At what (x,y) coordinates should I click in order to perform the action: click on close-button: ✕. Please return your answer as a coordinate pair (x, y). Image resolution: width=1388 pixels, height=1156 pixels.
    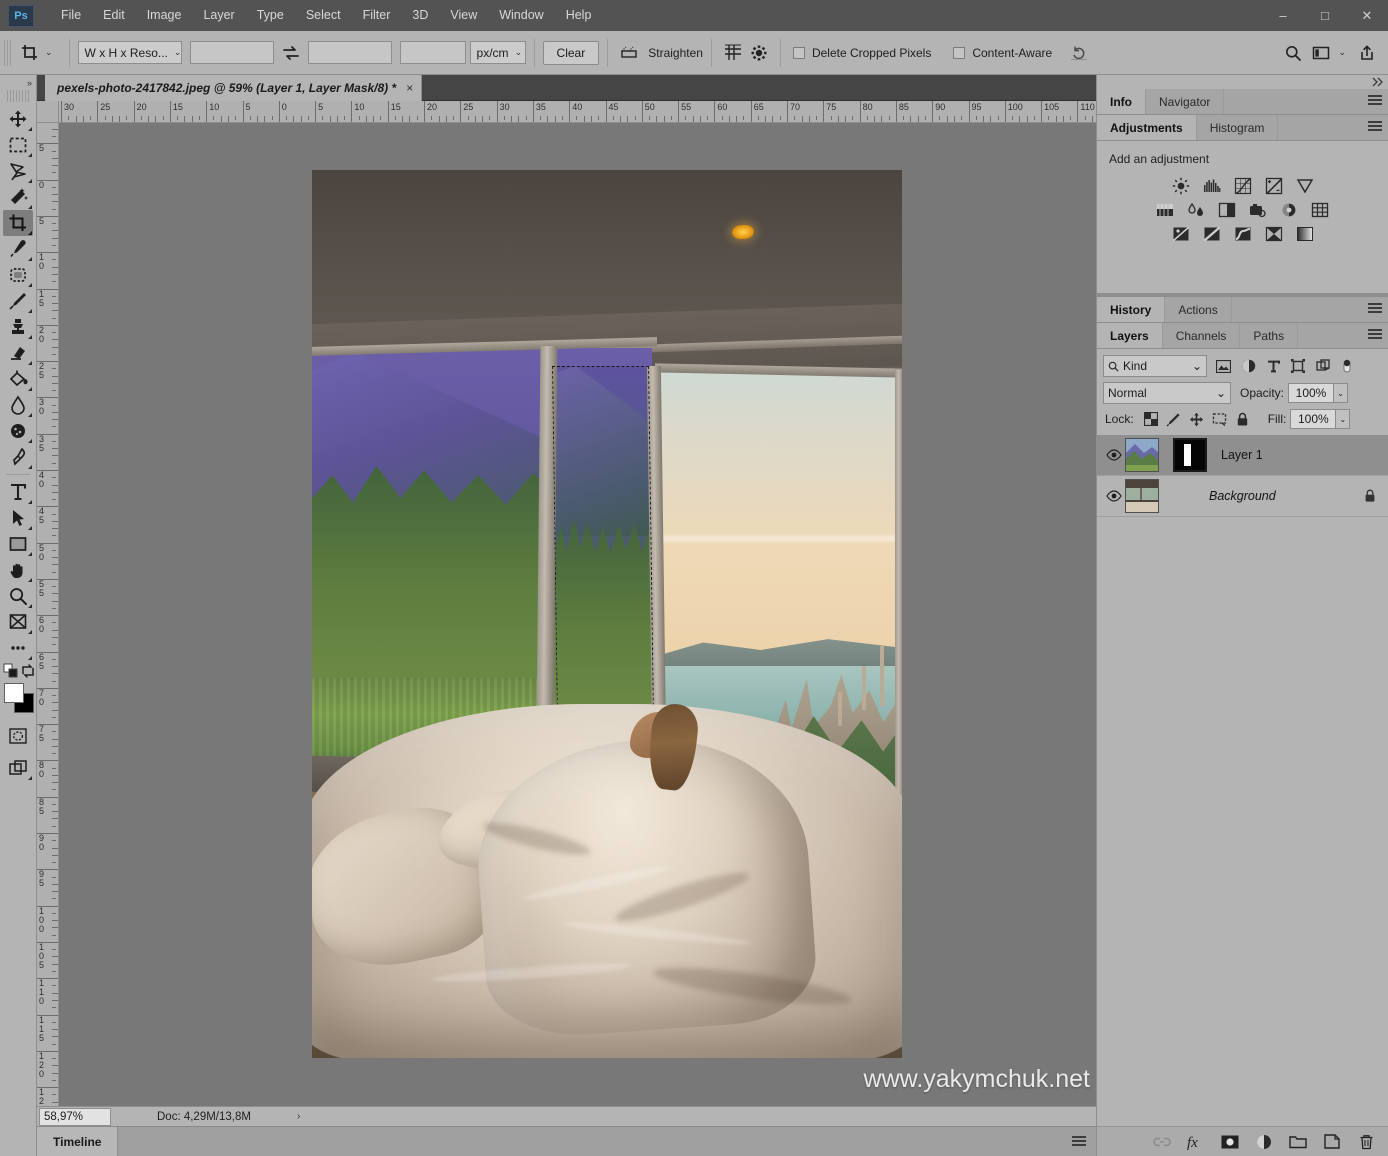
    Looking at the image, I should click on (1367, 15).